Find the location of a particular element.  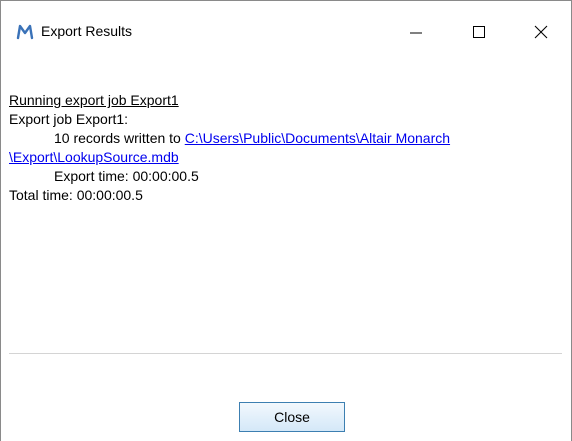

close-icon is located at coordinates (541, 32).